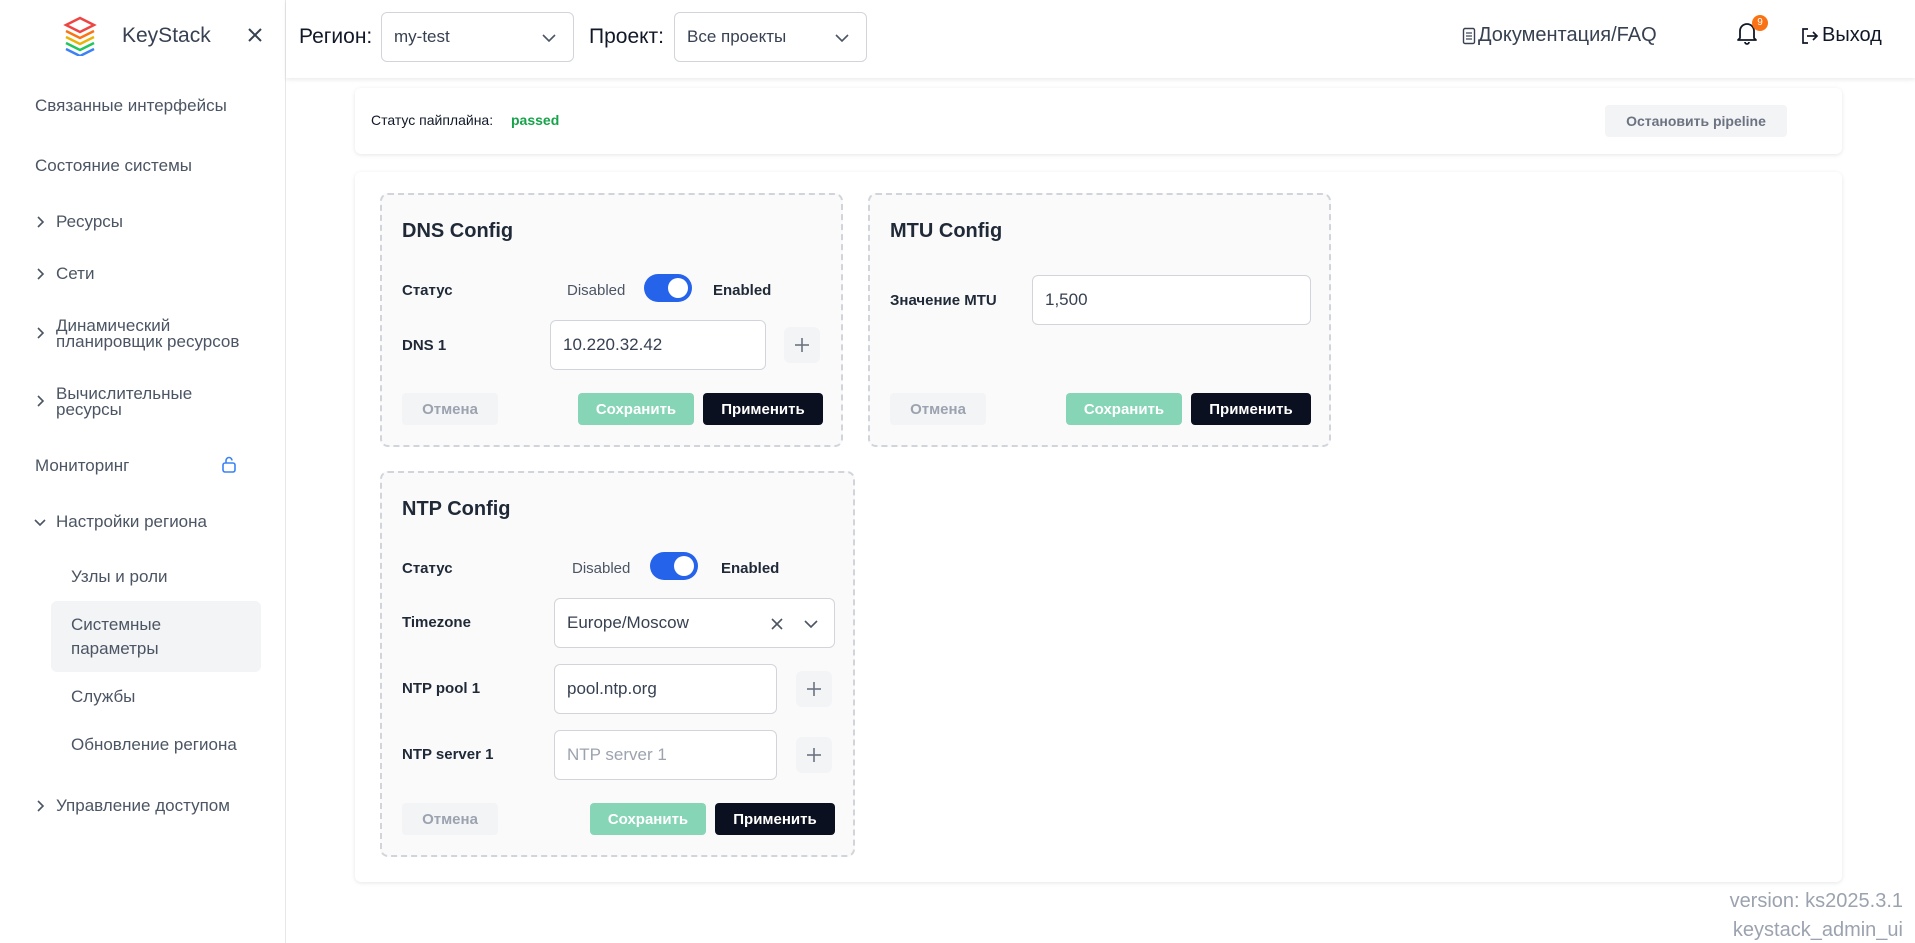  Describe the element at coordinates (938, 409) in the screenshot. I see `mtu-cancel-button: Отмена` at that location.